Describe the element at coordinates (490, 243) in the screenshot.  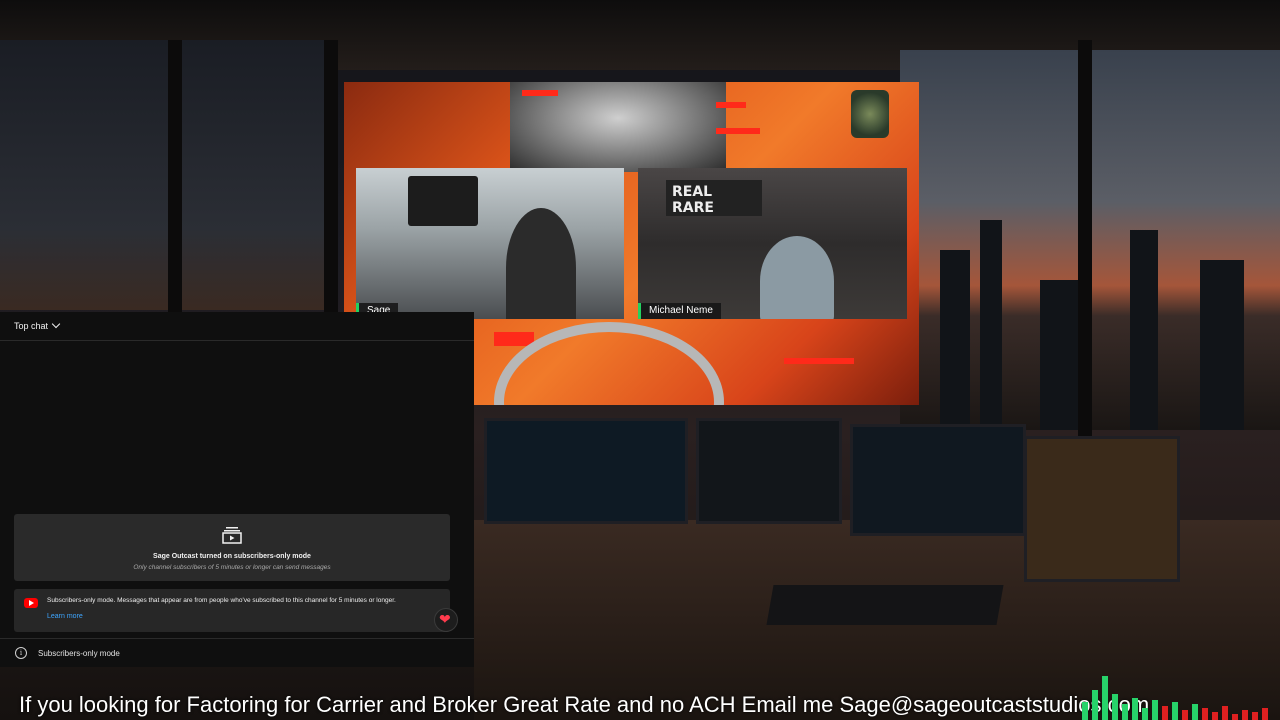
I see `camera-feed-sage: Sage` at that location.